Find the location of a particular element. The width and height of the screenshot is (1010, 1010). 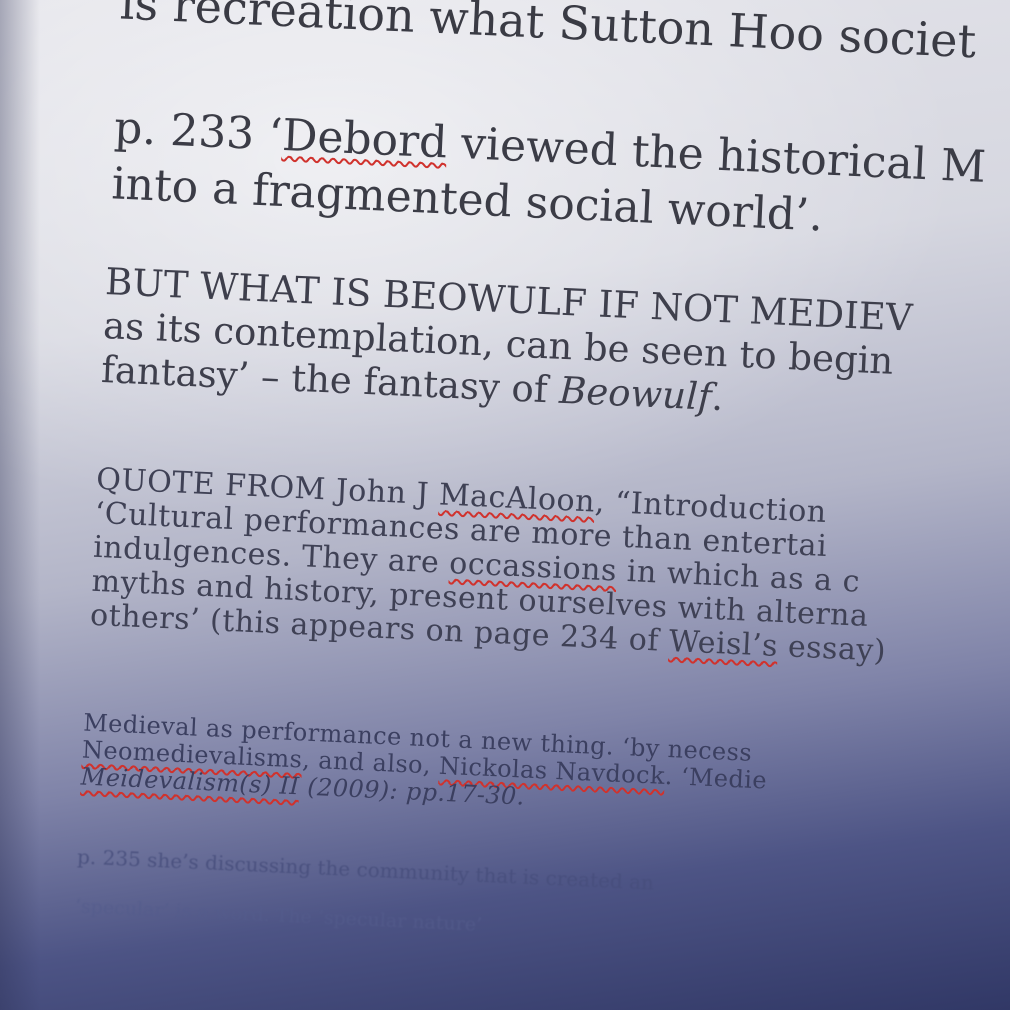

text-line: is recreation what Sutton Hoo societ is located at coordinates (548, 34).